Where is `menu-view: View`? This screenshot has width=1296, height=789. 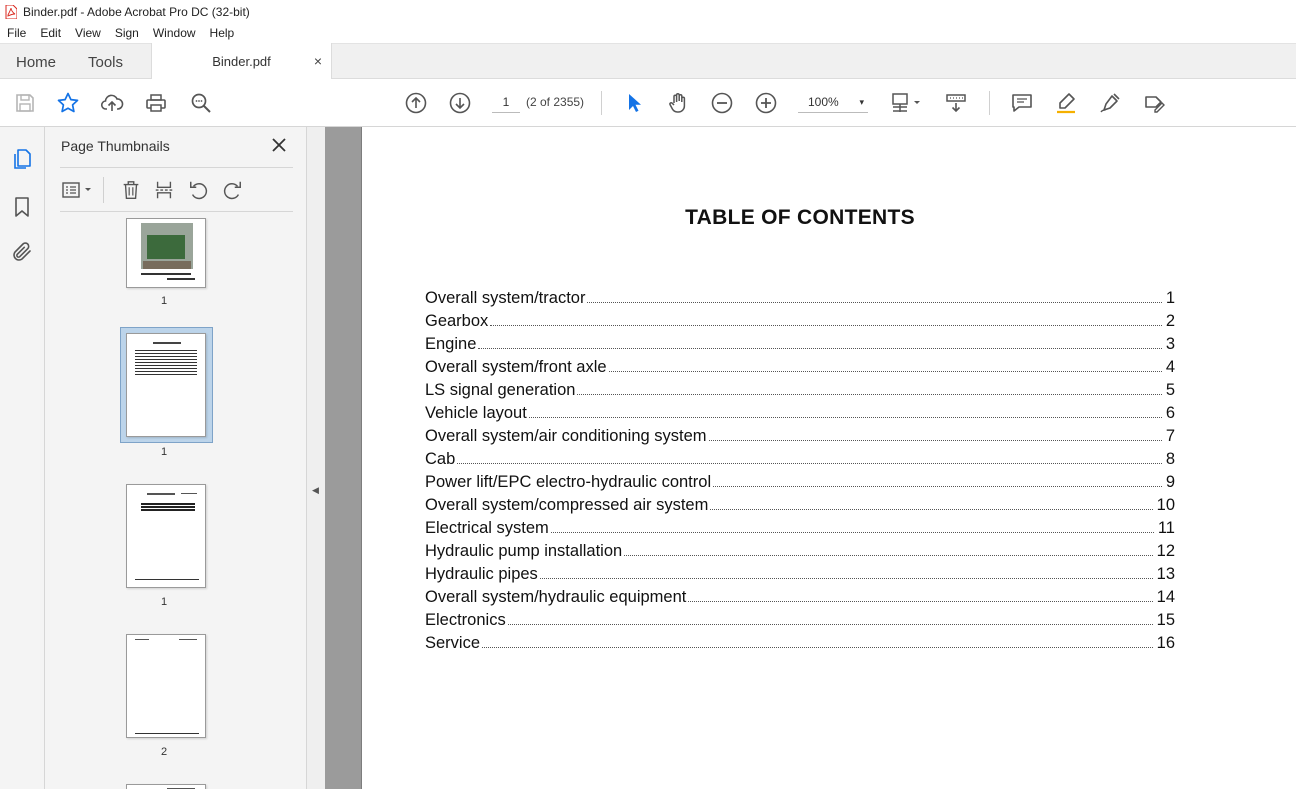 menu-view: View is located at coordinates (88, 33).